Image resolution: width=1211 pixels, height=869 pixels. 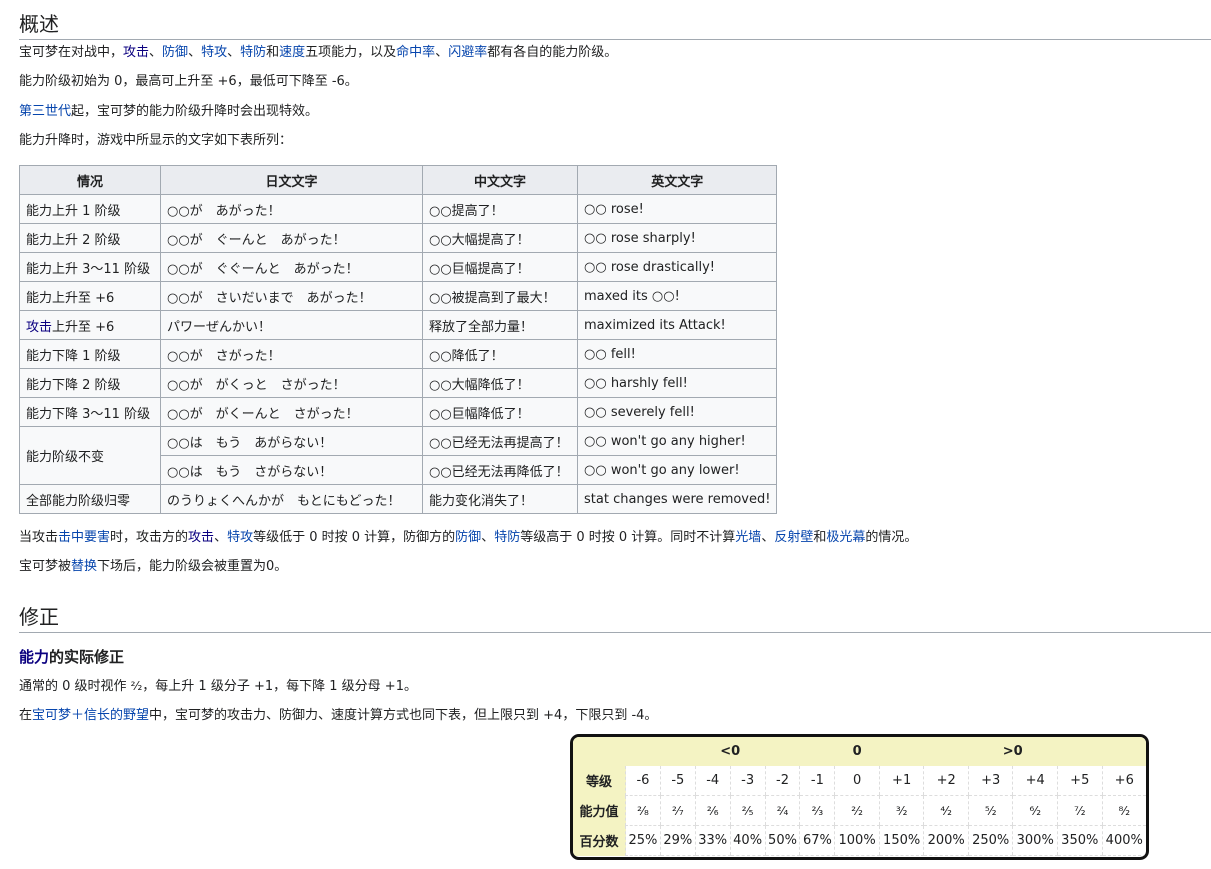 What do you see at coordinates (75, 686) in the screenshot?
I see `text: 通常的 0 级时视作` at bounding box center [75, 686].